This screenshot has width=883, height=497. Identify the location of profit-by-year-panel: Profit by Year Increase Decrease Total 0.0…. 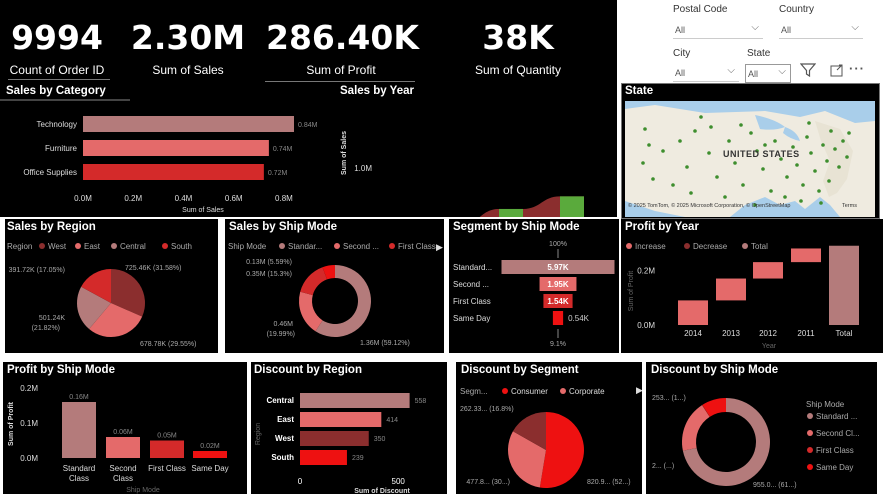
(752, 286).